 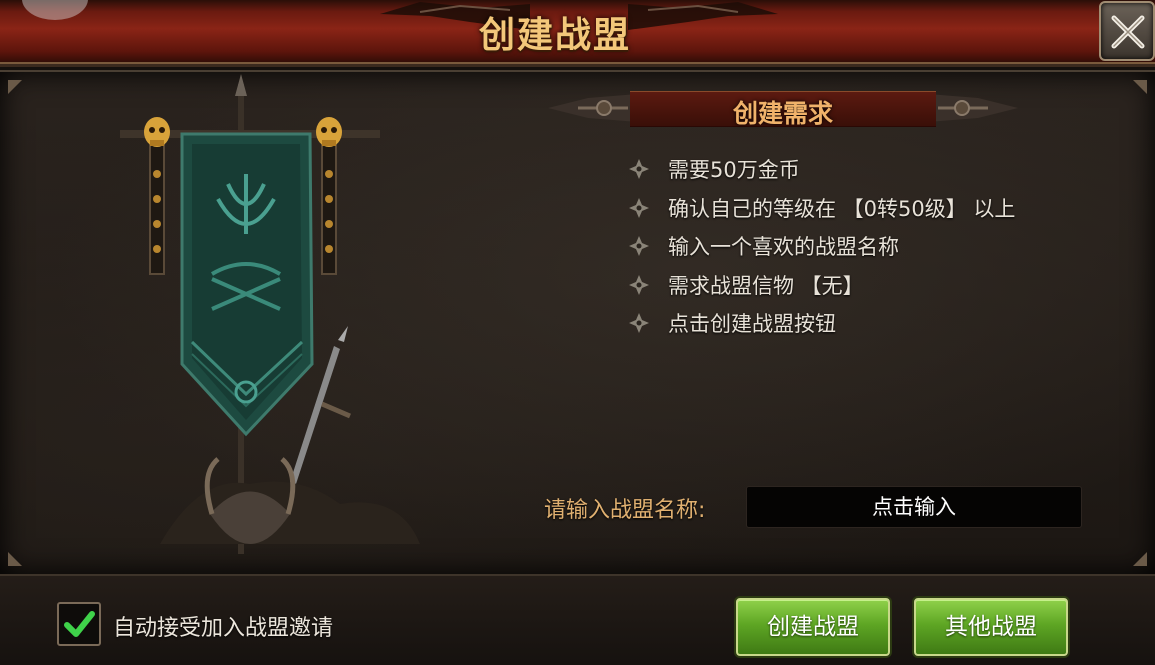 I want to click on requirements-title: 创建需求, so click(x=782, y=113).